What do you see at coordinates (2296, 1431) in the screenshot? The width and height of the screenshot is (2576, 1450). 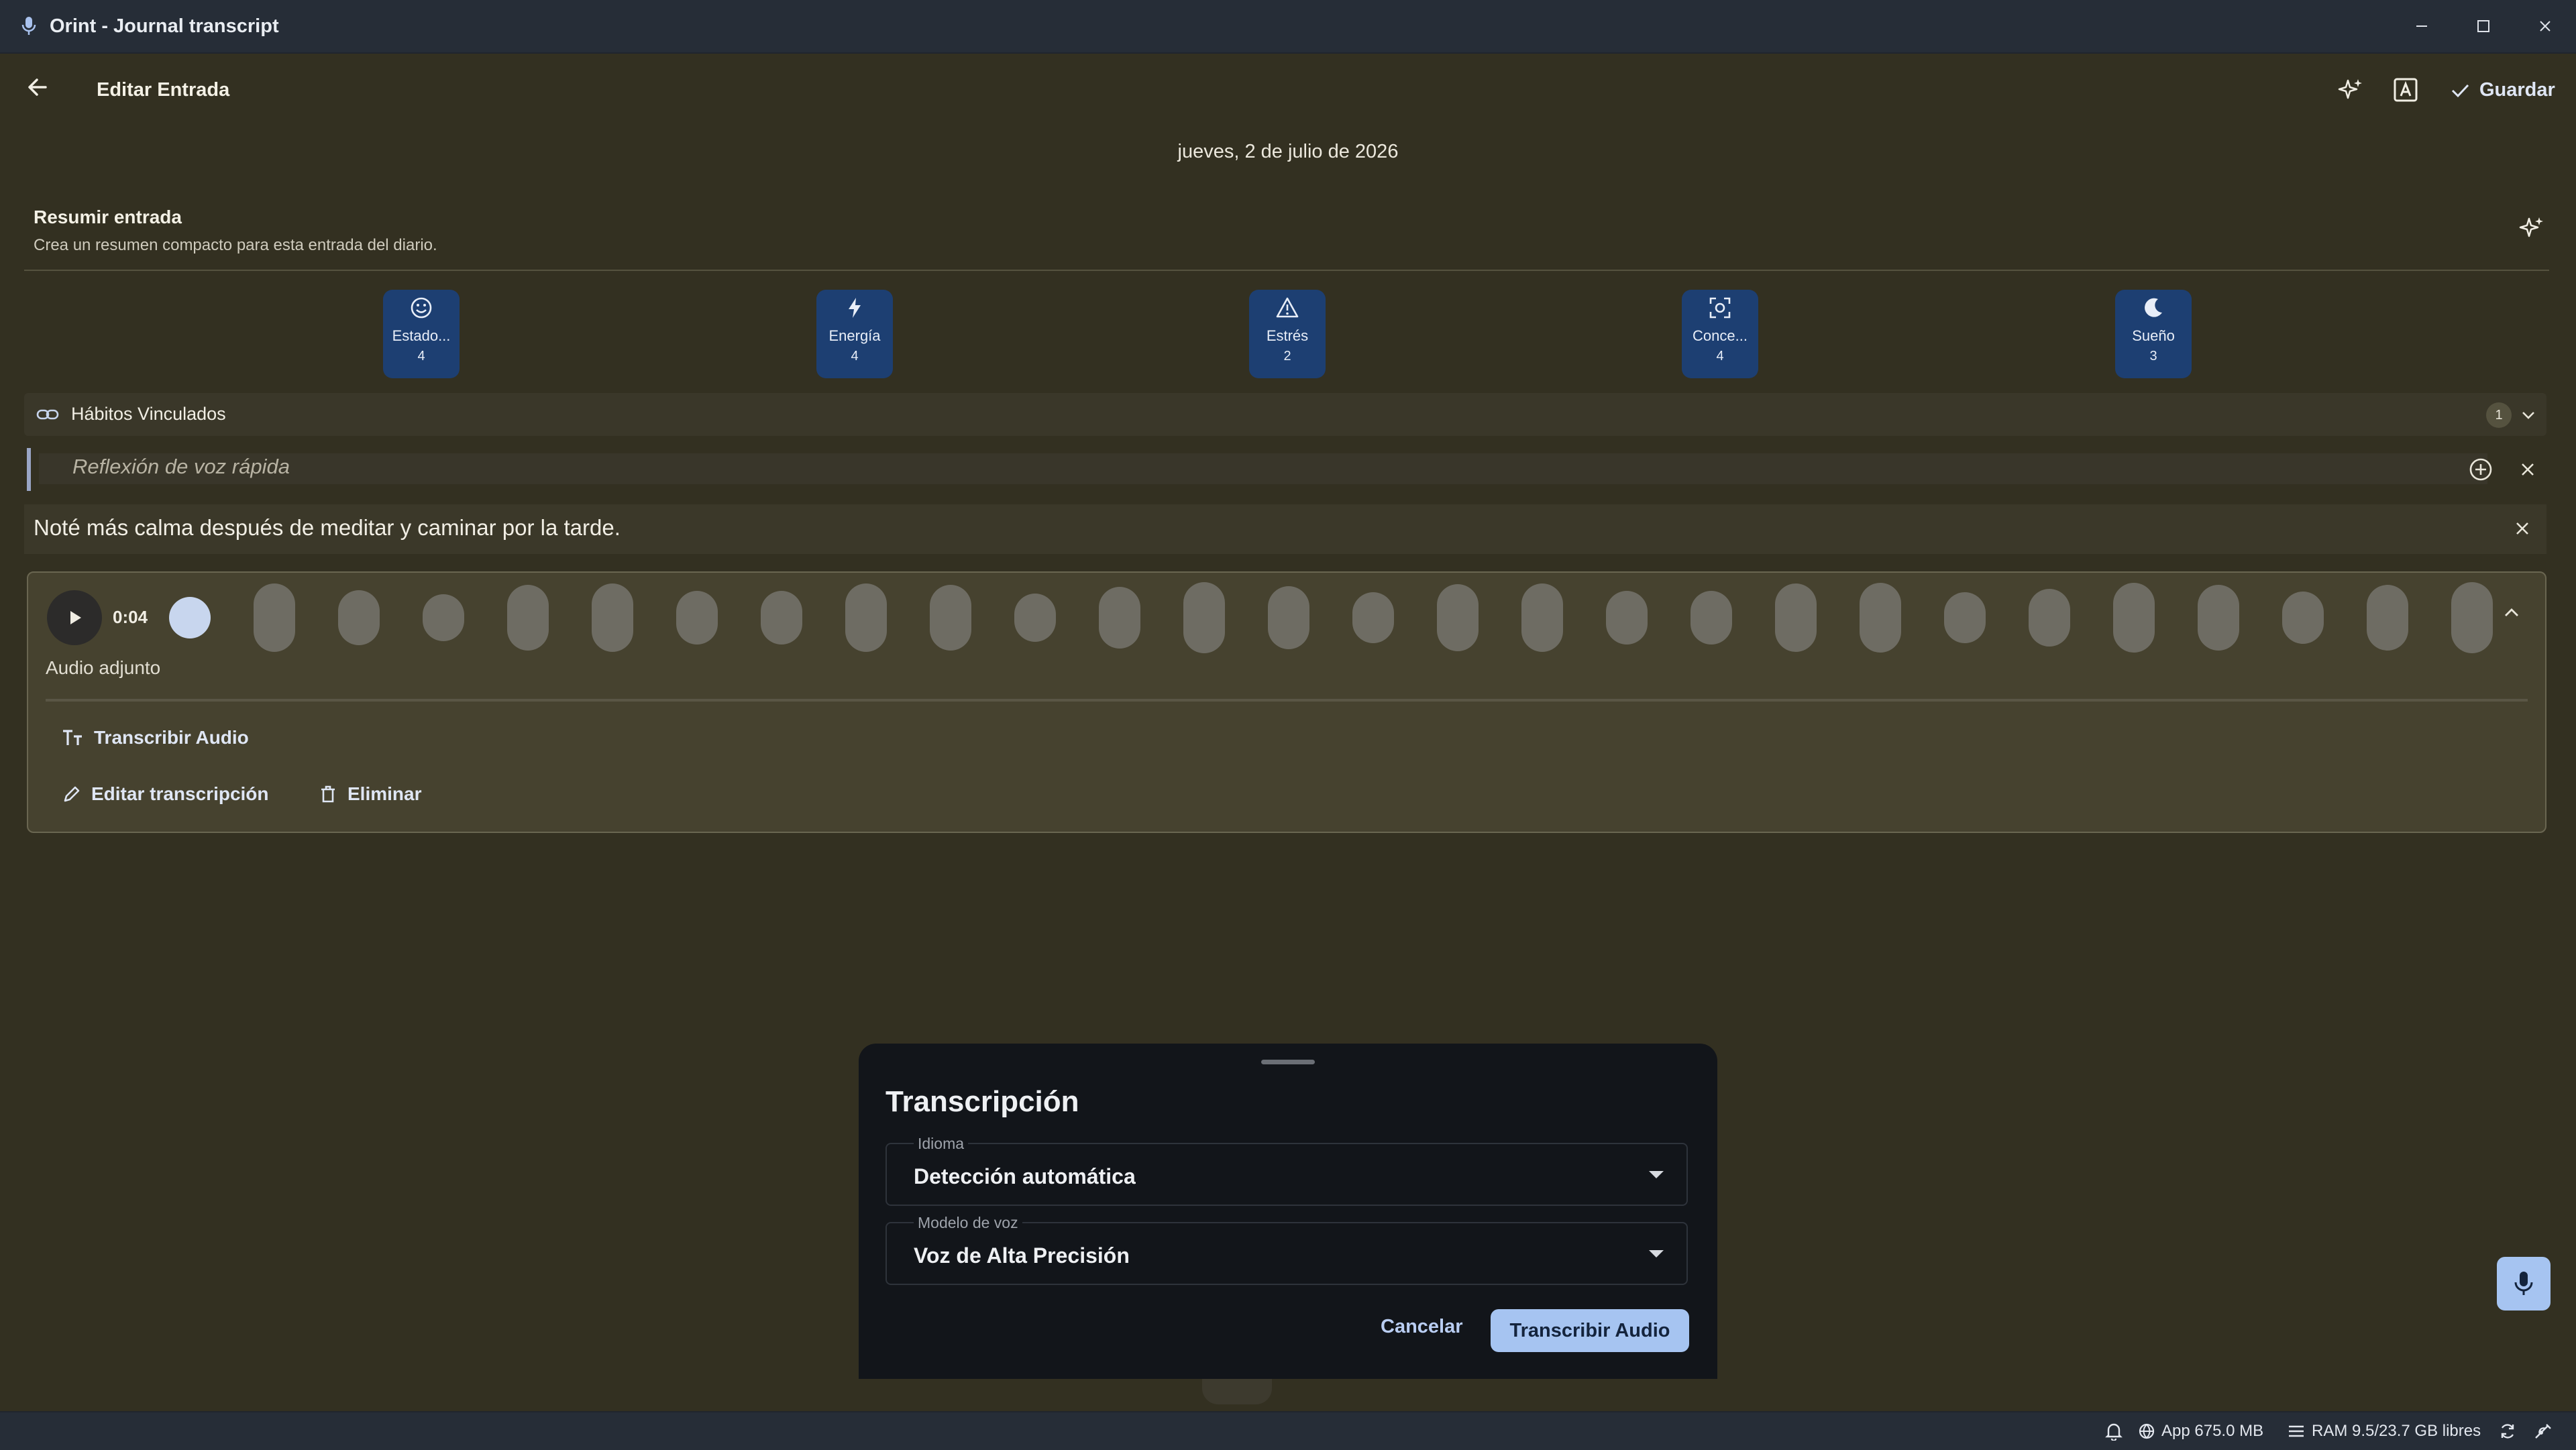 I see `memory-chip-icon` at bounding box center [2296, 1431].